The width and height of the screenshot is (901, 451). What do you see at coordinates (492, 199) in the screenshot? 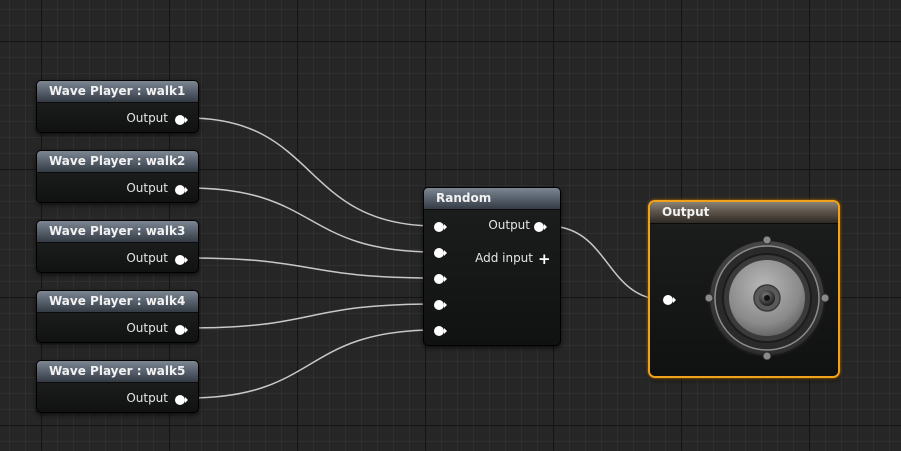
I see `node-title: Random` at bounding box center [492, 199].